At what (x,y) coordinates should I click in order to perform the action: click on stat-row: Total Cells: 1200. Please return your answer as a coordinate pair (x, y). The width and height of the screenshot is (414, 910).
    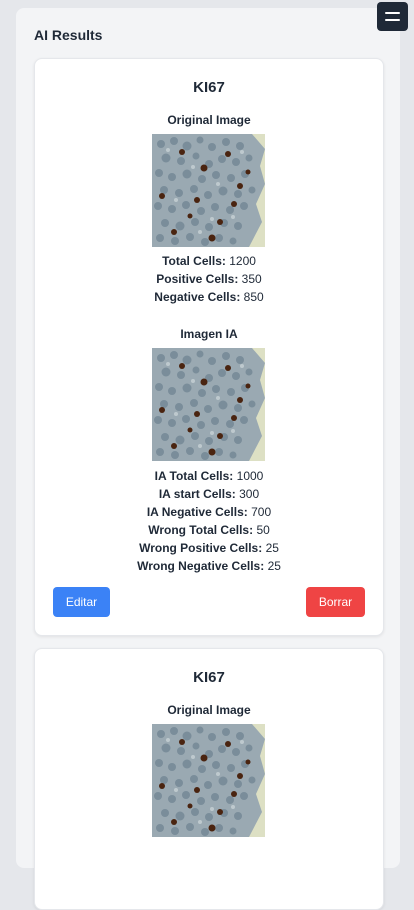
    Looking at the image, I should click on (209, 261).